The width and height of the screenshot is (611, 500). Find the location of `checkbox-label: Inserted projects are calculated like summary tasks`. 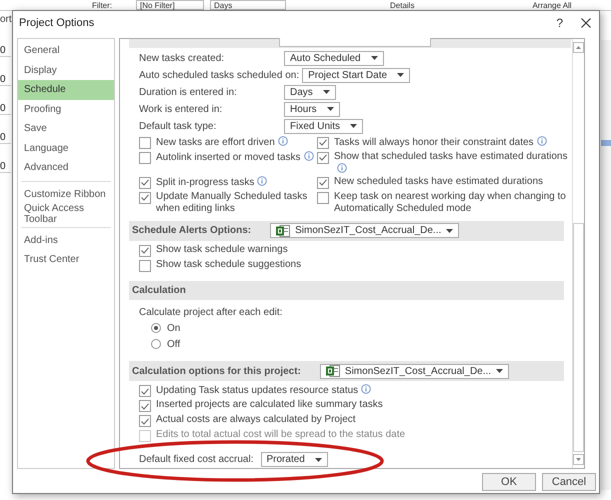

checkbox-label: Inserted projects are calculated like summary tasks is located at coordinates (269, 405).